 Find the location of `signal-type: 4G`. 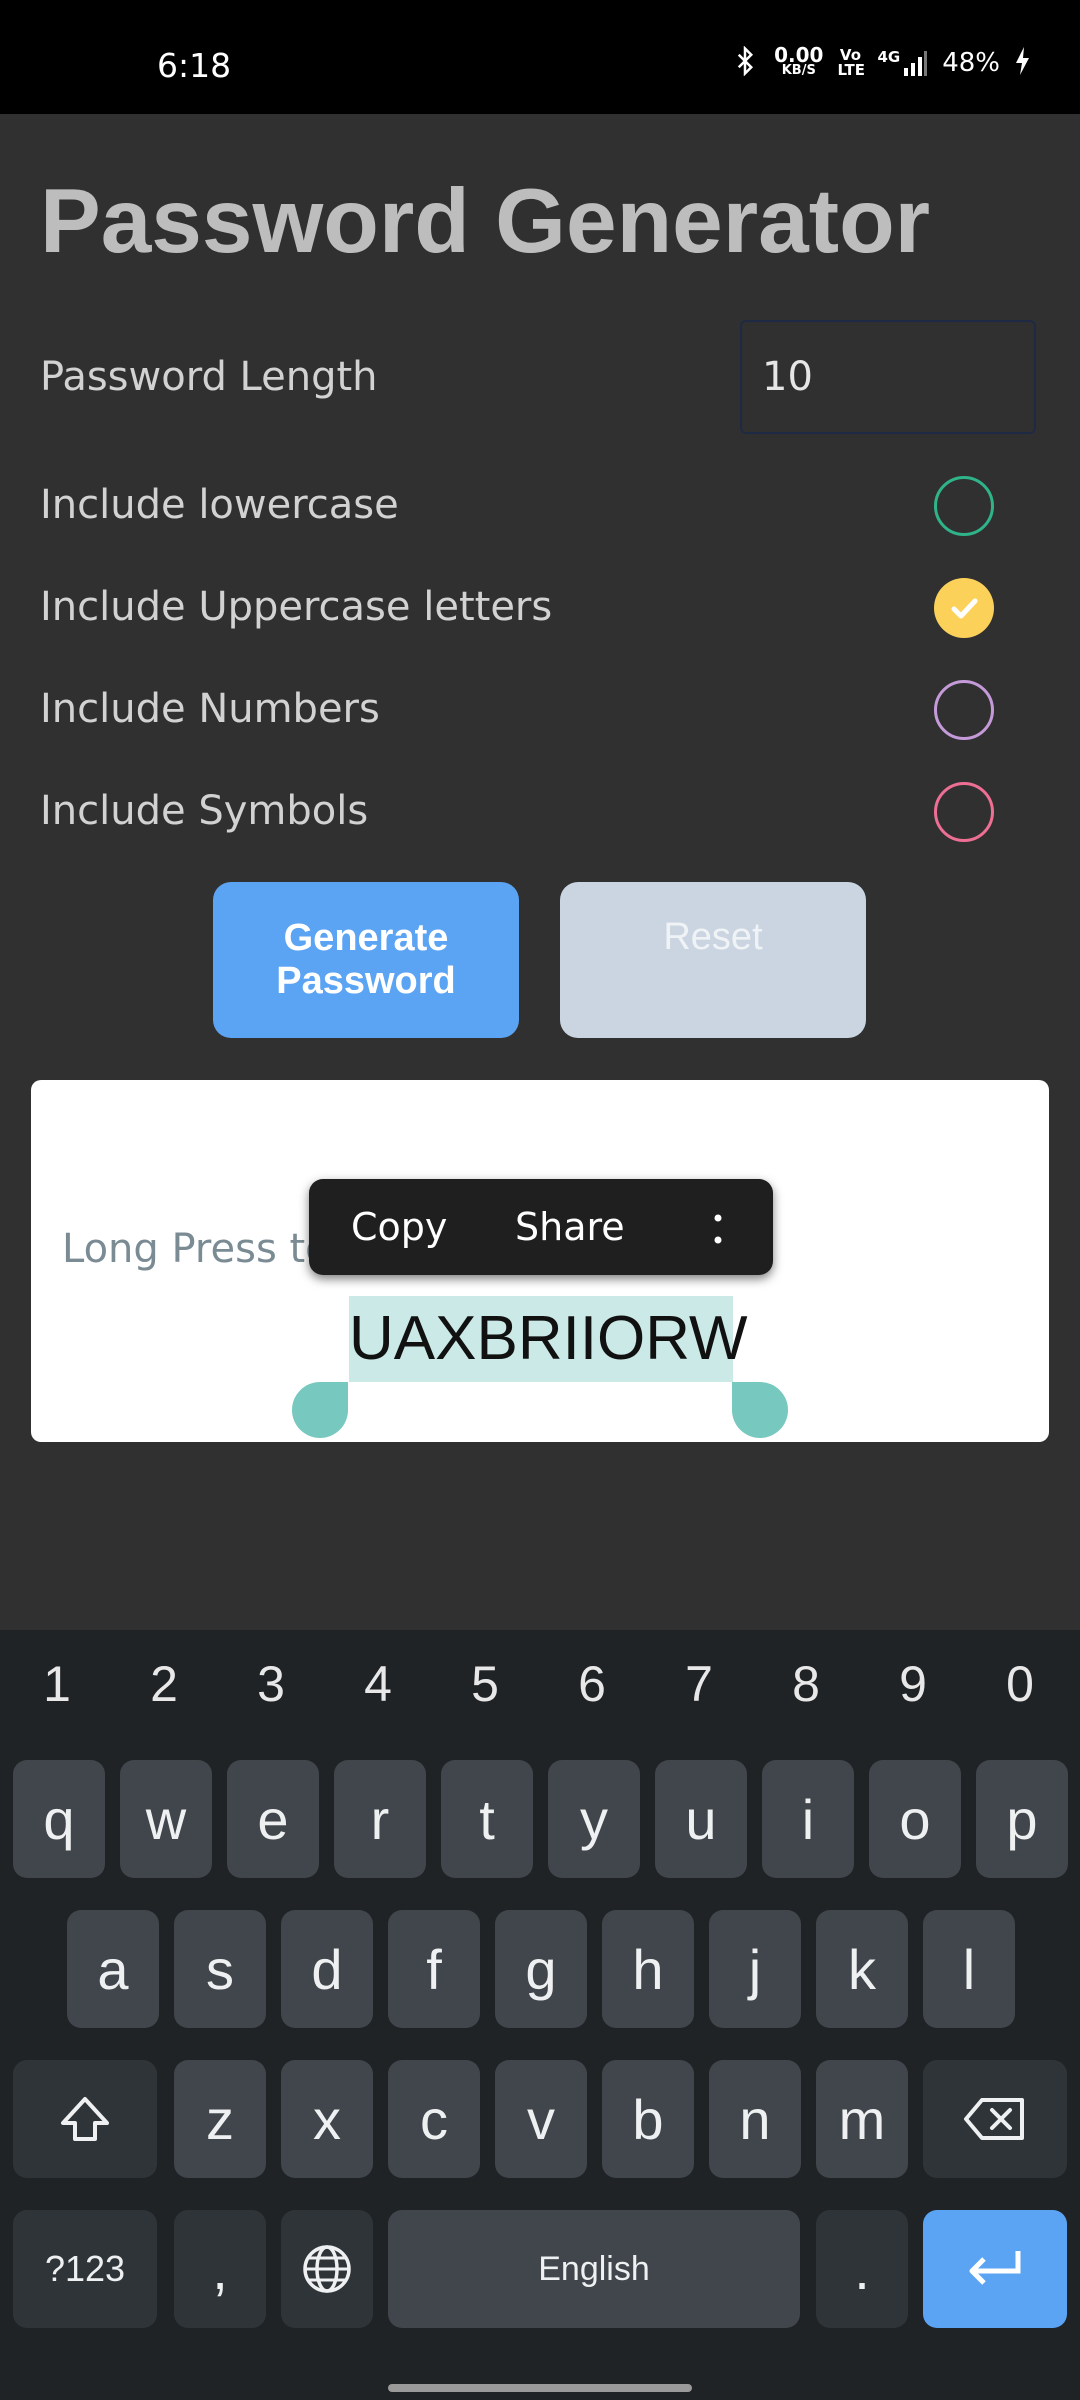

signal-type: 4G is located at coordinates (889, 57).